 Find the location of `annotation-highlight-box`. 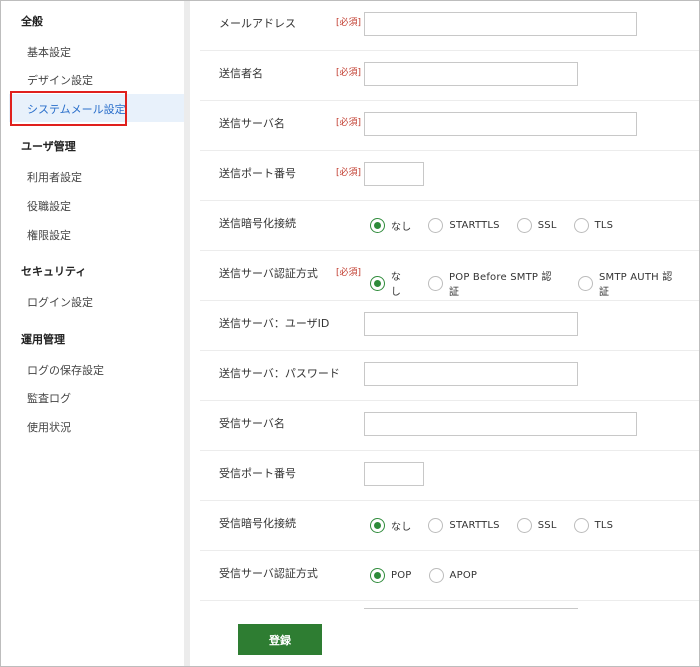

annotation-highlight-box is located at coordinates (68, 108).